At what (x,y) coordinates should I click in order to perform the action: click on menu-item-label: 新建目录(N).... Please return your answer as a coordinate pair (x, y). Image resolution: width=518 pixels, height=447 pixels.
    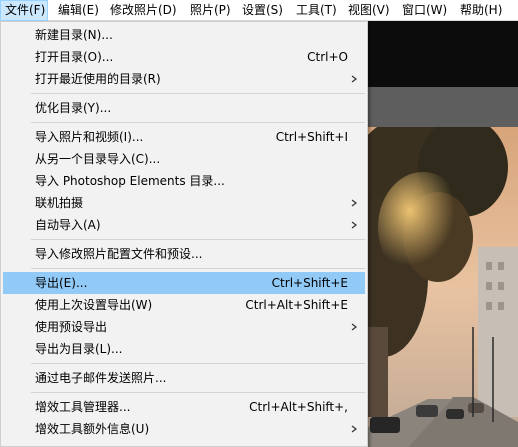
    Looking at the image, I should click on (74, 35).